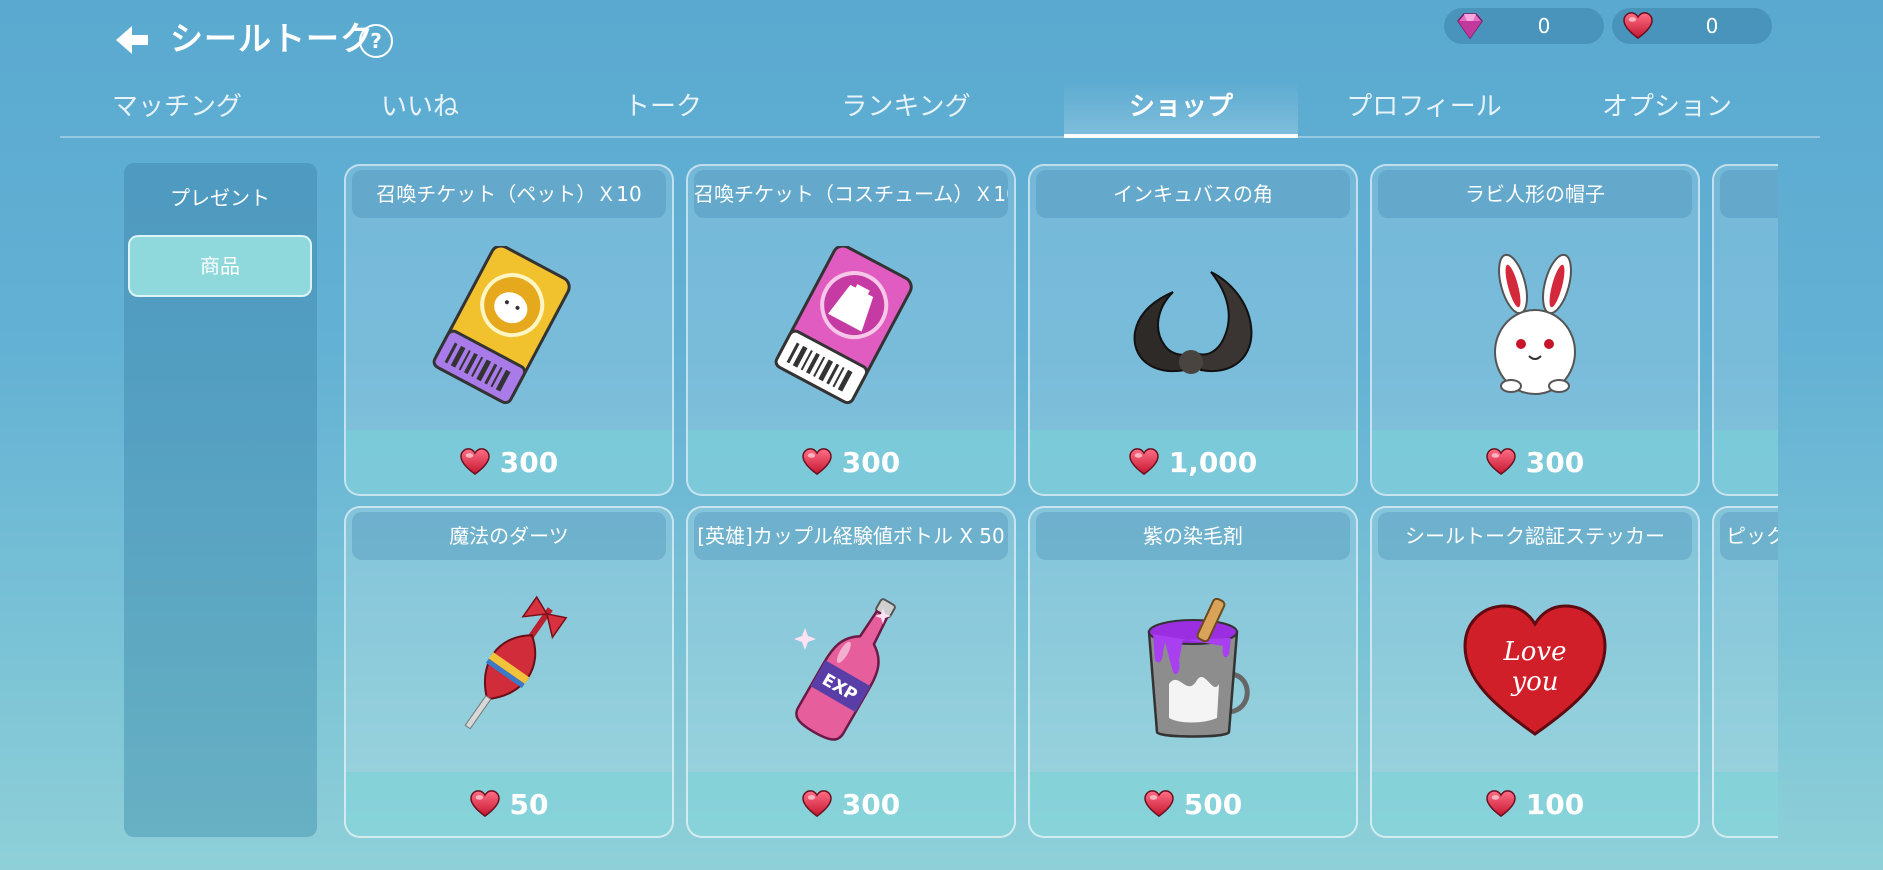  I want to click on exp-bottle-icon: EXP, so click(845, 669).